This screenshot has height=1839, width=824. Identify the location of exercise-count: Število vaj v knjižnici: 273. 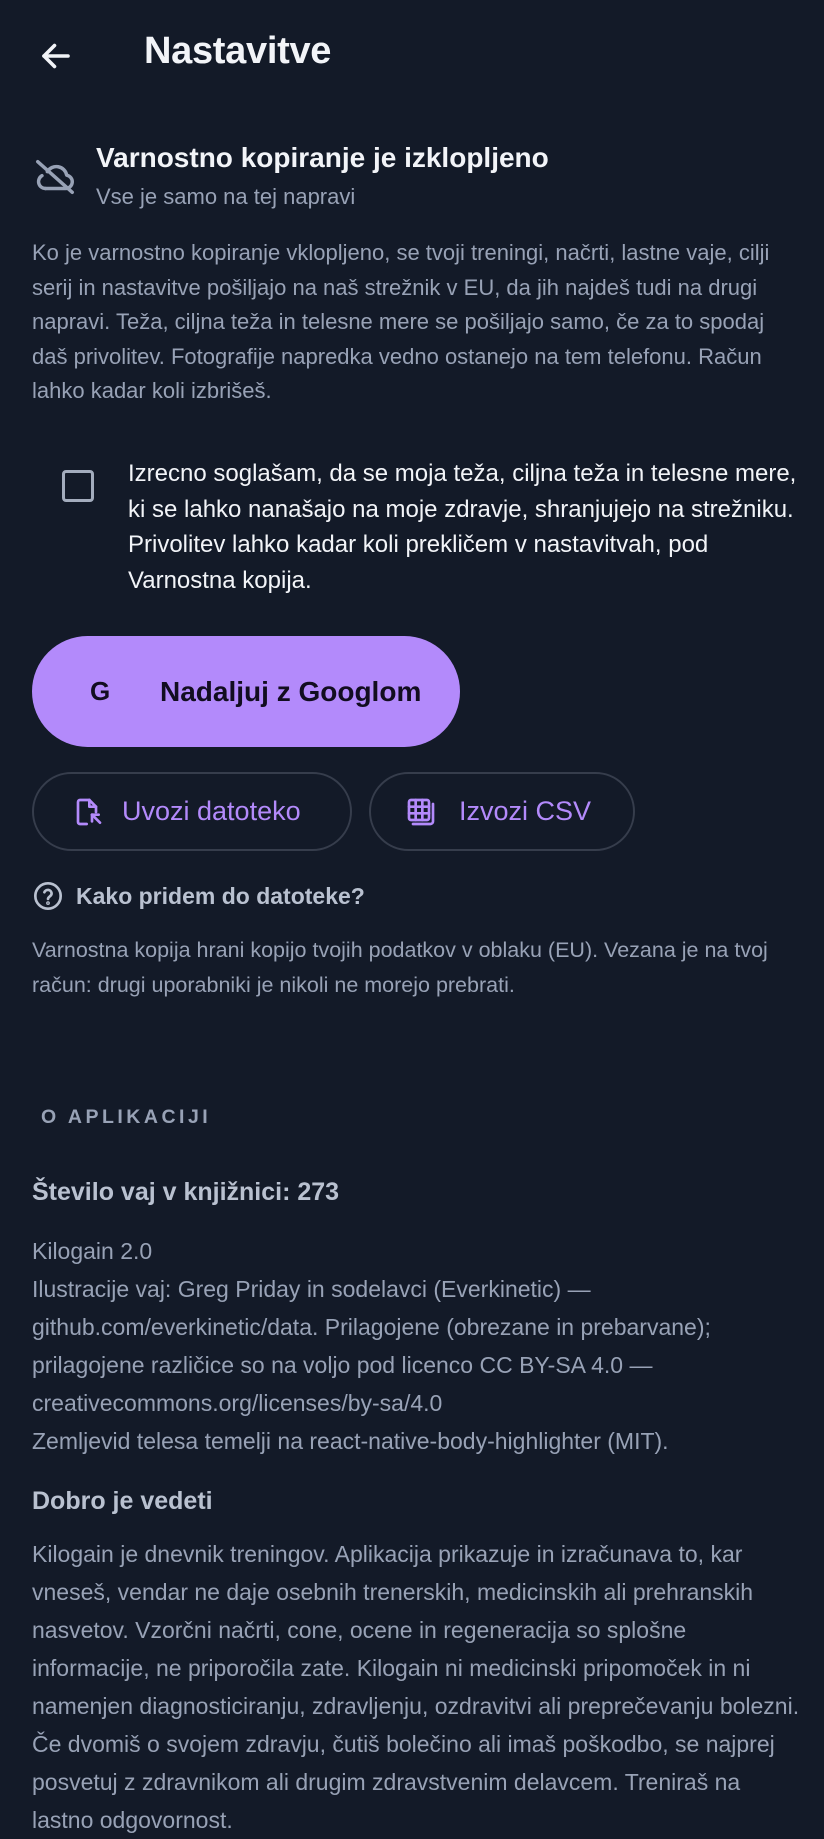
(186, 1192).